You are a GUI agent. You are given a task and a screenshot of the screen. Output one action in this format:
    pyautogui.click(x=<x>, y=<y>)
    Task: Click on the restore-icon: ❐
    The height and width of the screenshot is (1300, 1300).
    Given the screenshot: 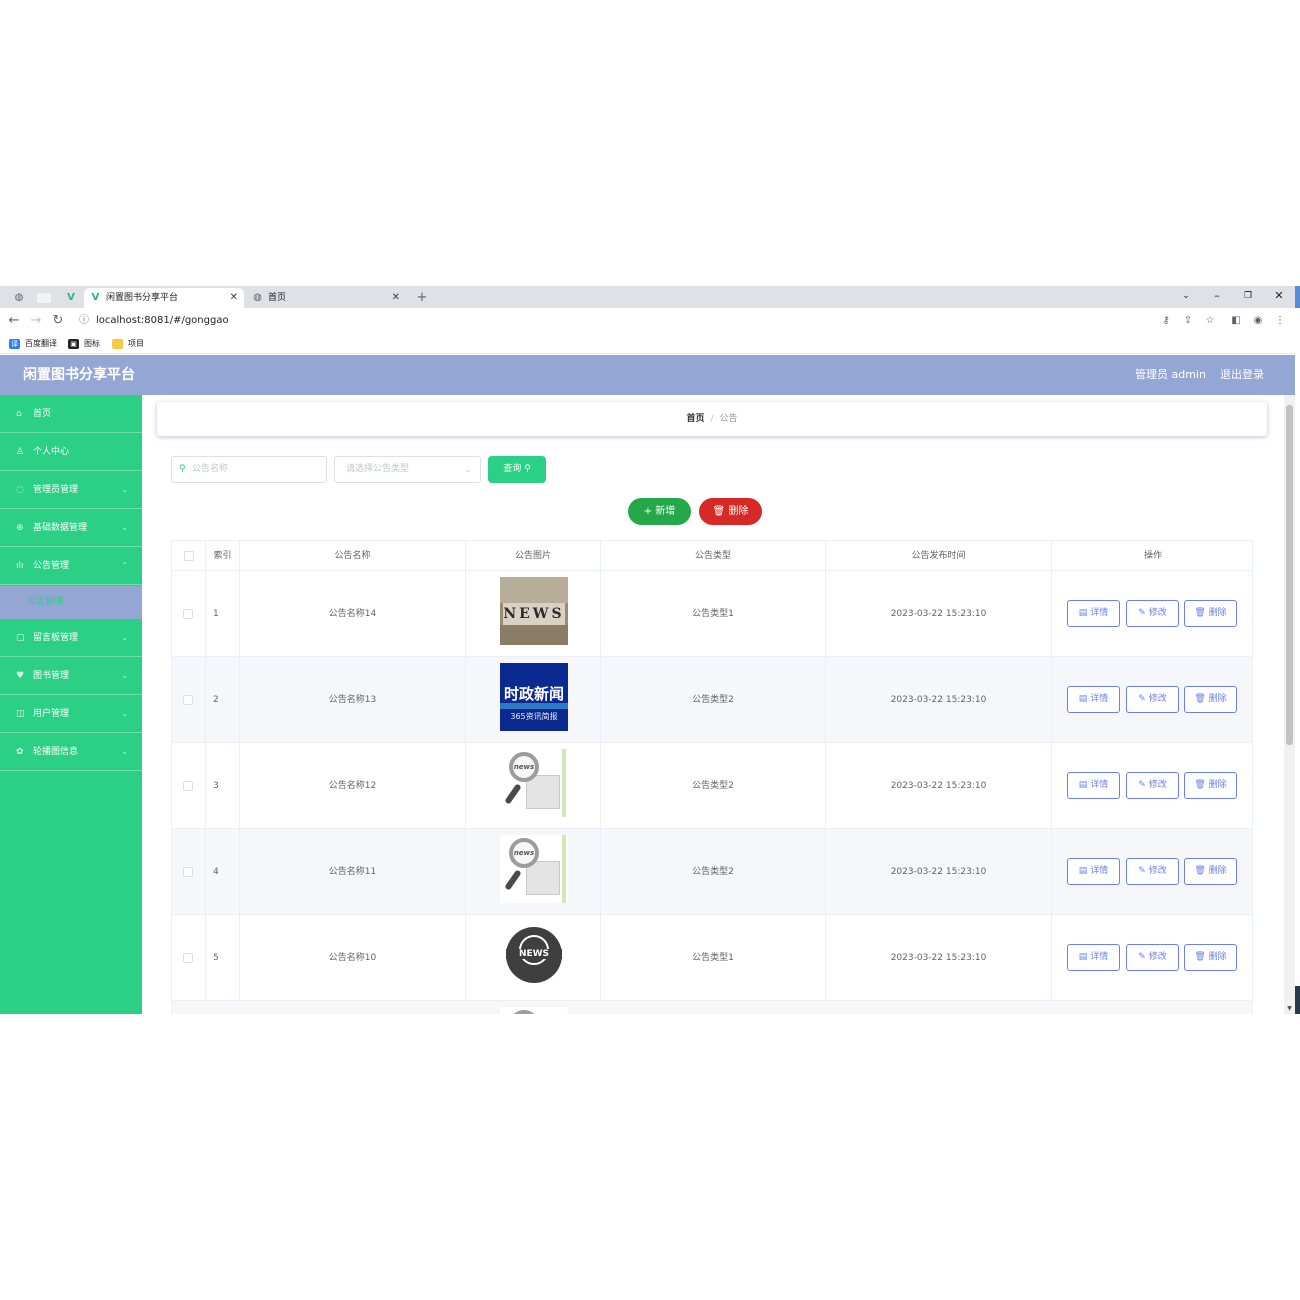 What is the action you would take?
    pyautogui.click(x=1248, y=297)
    